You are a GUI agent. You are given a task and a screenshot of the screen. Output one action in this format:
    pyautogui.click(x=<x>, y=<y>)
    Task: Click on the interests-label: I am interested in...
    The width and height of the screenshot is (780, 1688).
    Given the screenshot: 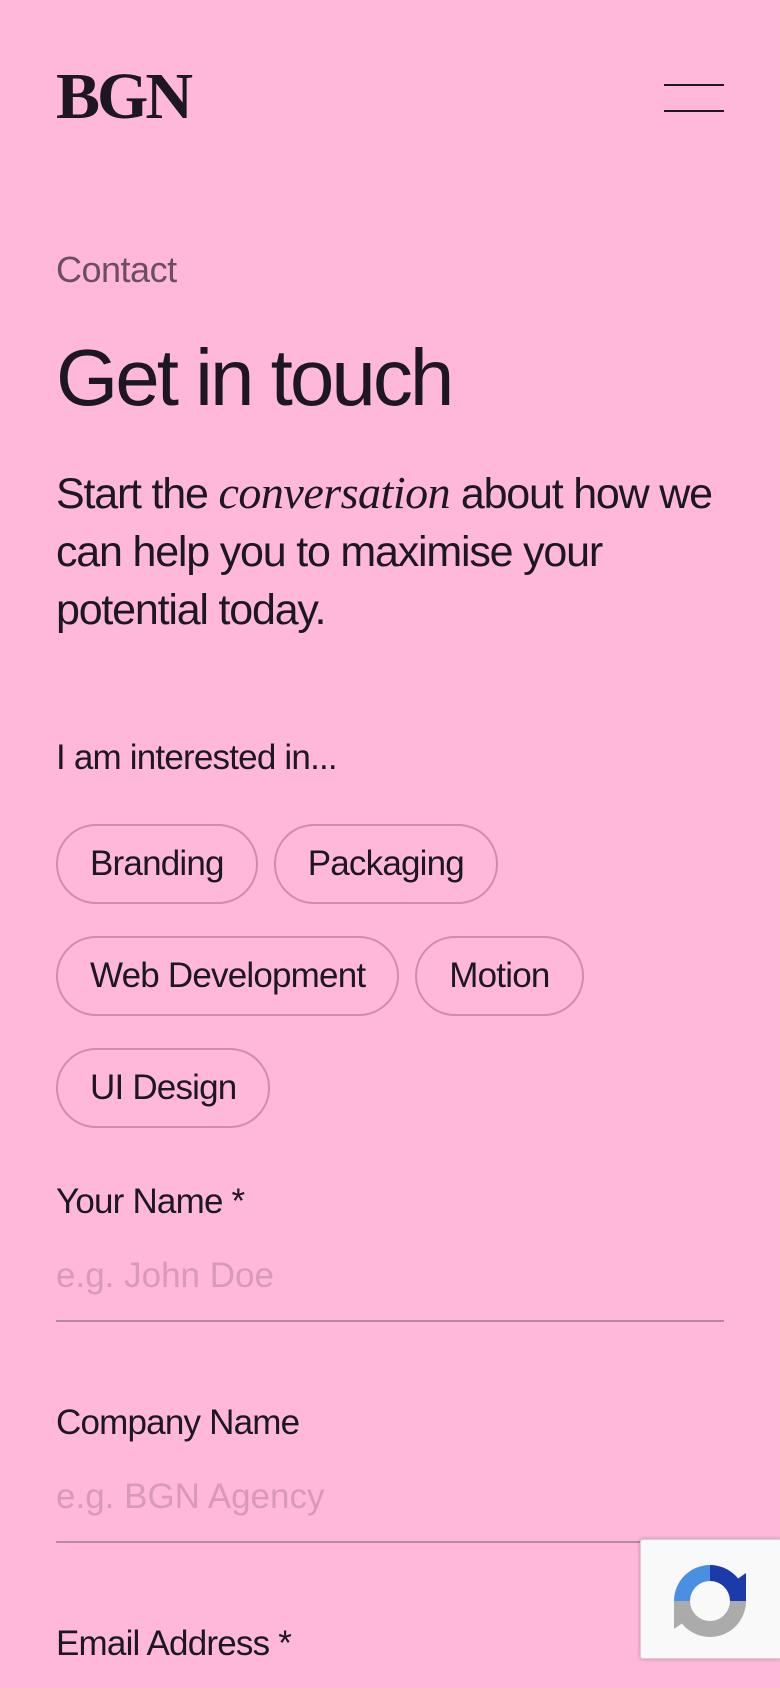 What is the action you would take?
    pyautogui.click(x=197, y=757)
    